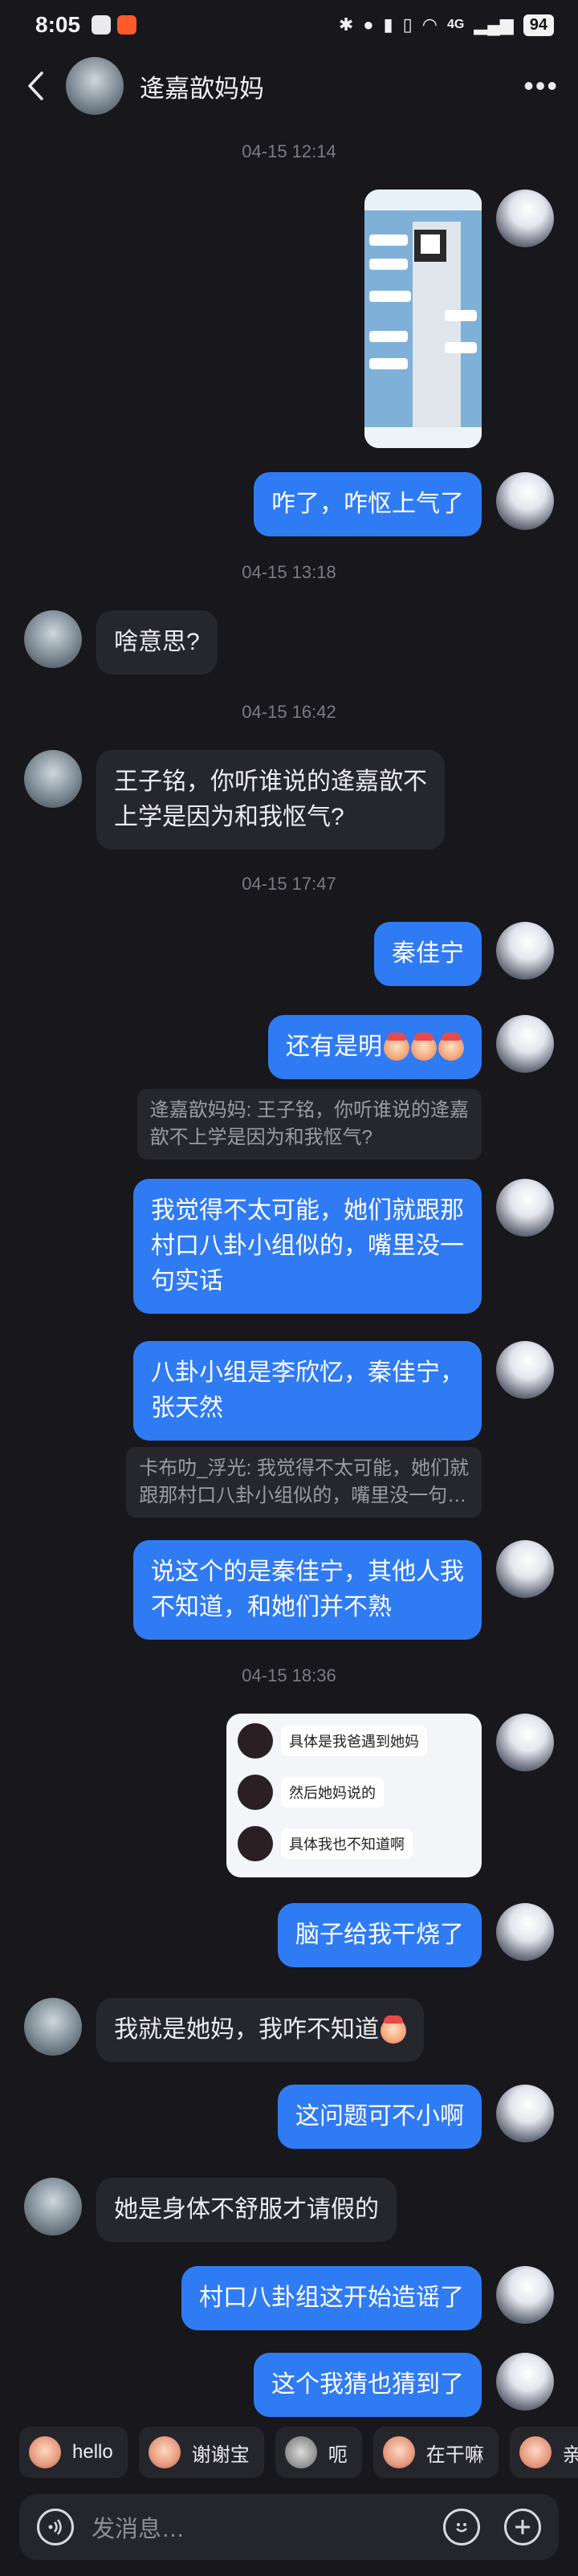 This screenshot has height=2576, width=578. I want to click on mic-icon: ▮, so click(388, 24).